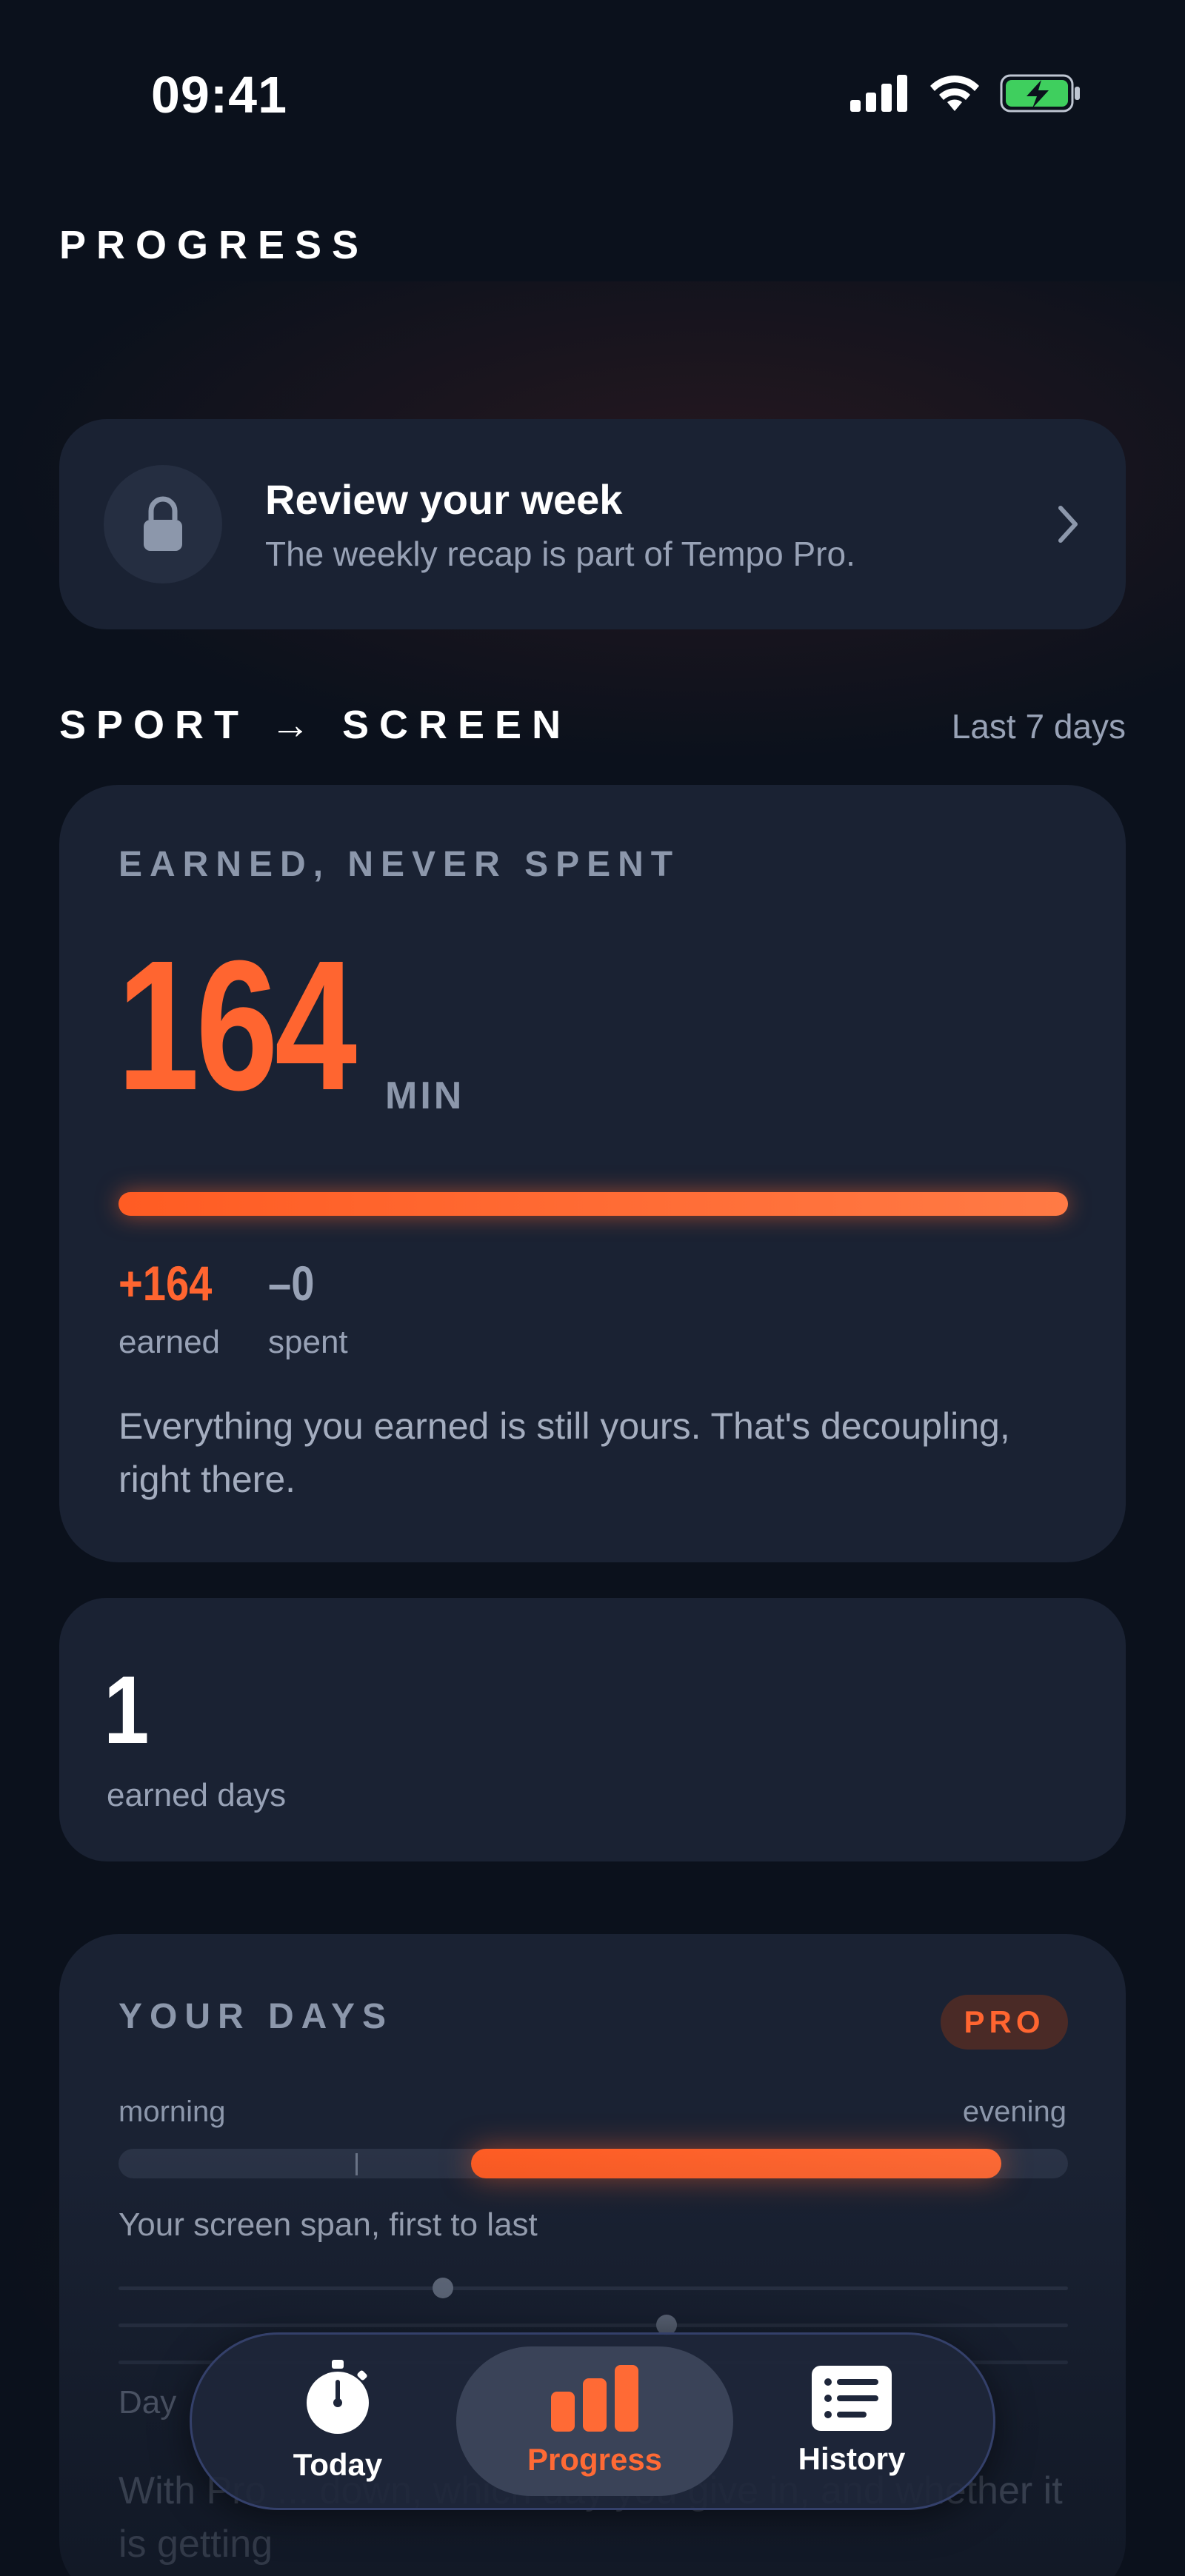  Describe the element at coordinates (127, 1710) in the screenshot. I see `earned-days-value: 1` at that location.